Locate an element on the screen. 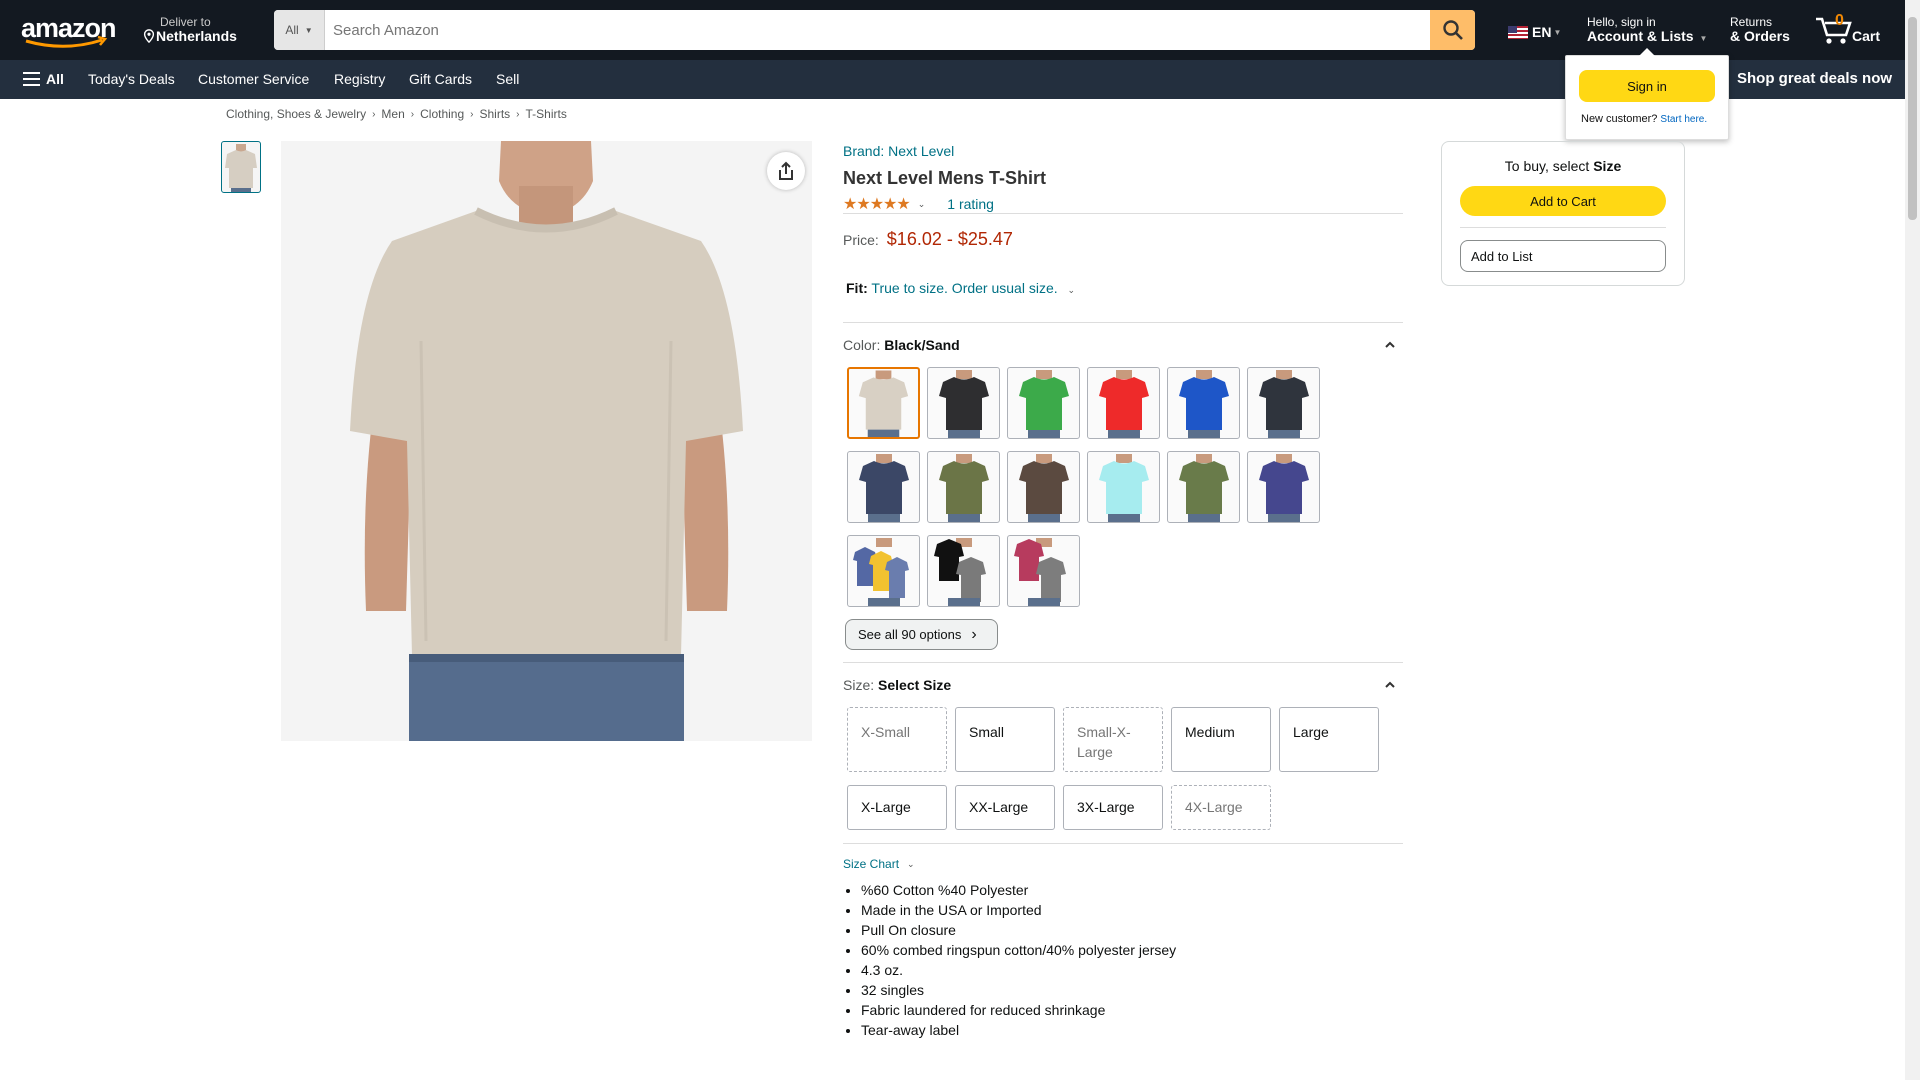  hamburger-icon is located at coordinates (31, 79).